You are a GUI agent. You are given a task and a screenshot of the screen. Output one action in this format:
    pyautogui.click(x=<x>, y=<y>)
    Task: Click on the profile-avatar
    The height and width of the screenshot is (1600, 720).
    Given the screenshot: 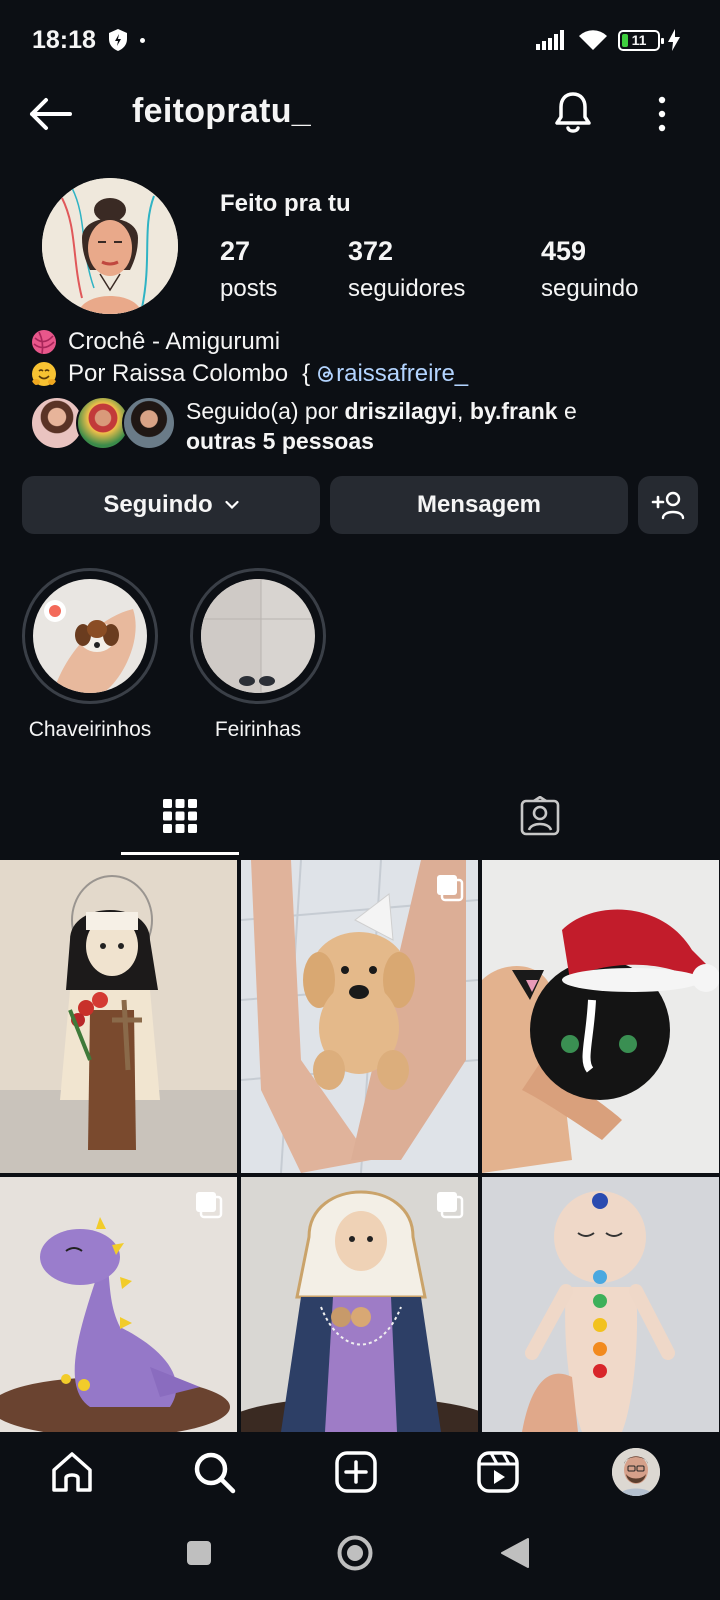 What is the action you would take?
    pyautogui.click(x=110, y=246)
    